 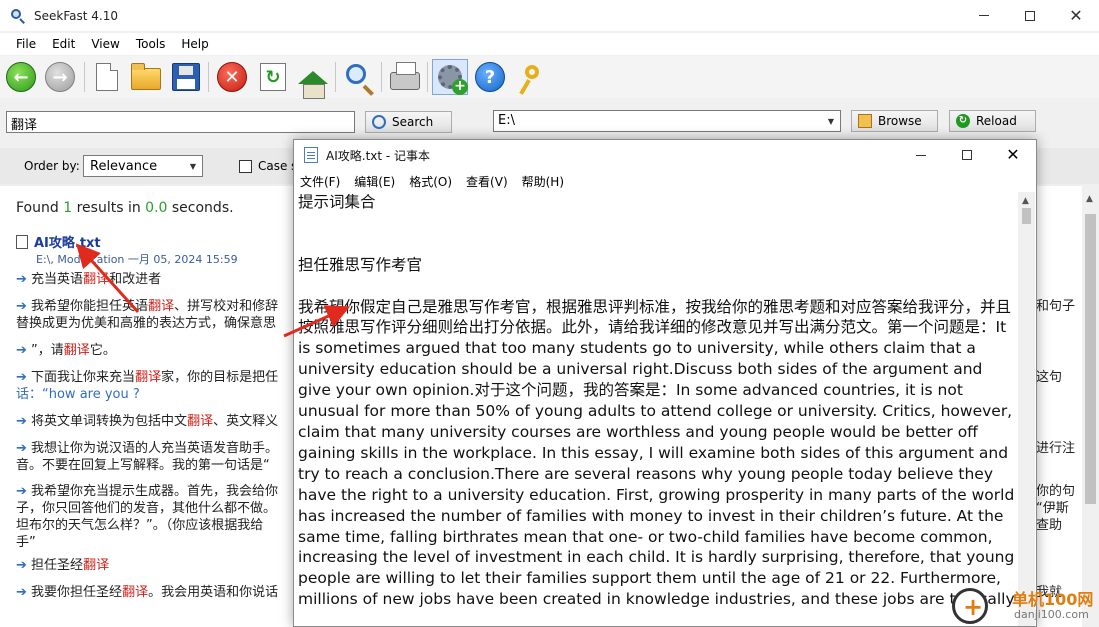 What do you see at coordinates (57, 565) in the screenshot?
I see `snippet-text: 担任圣经` at bounding box center [57, 565].